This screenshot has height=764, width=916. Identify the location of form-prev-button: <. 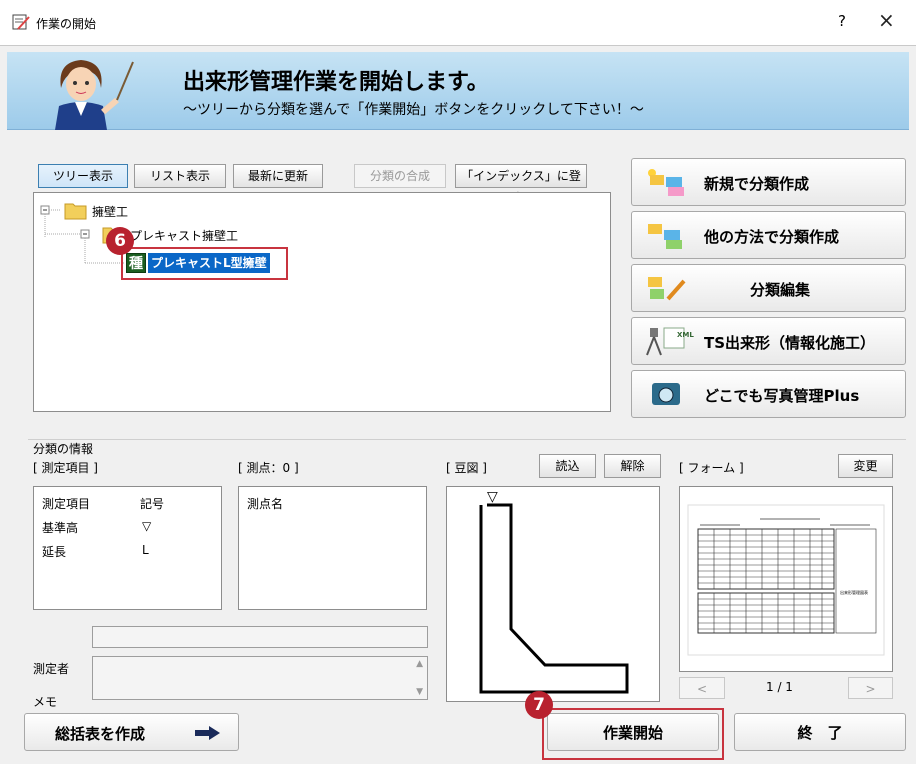
(702, 688).